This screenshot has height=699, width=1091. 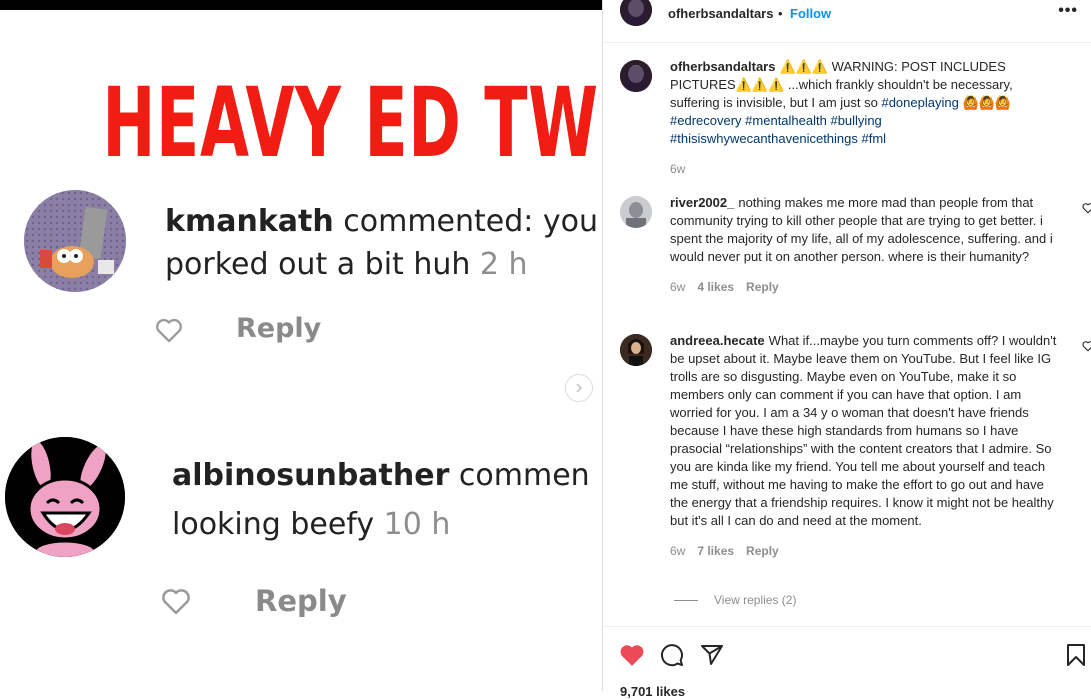 I want to click on comment-likes: 4 likes, so click(x=715, y=287).